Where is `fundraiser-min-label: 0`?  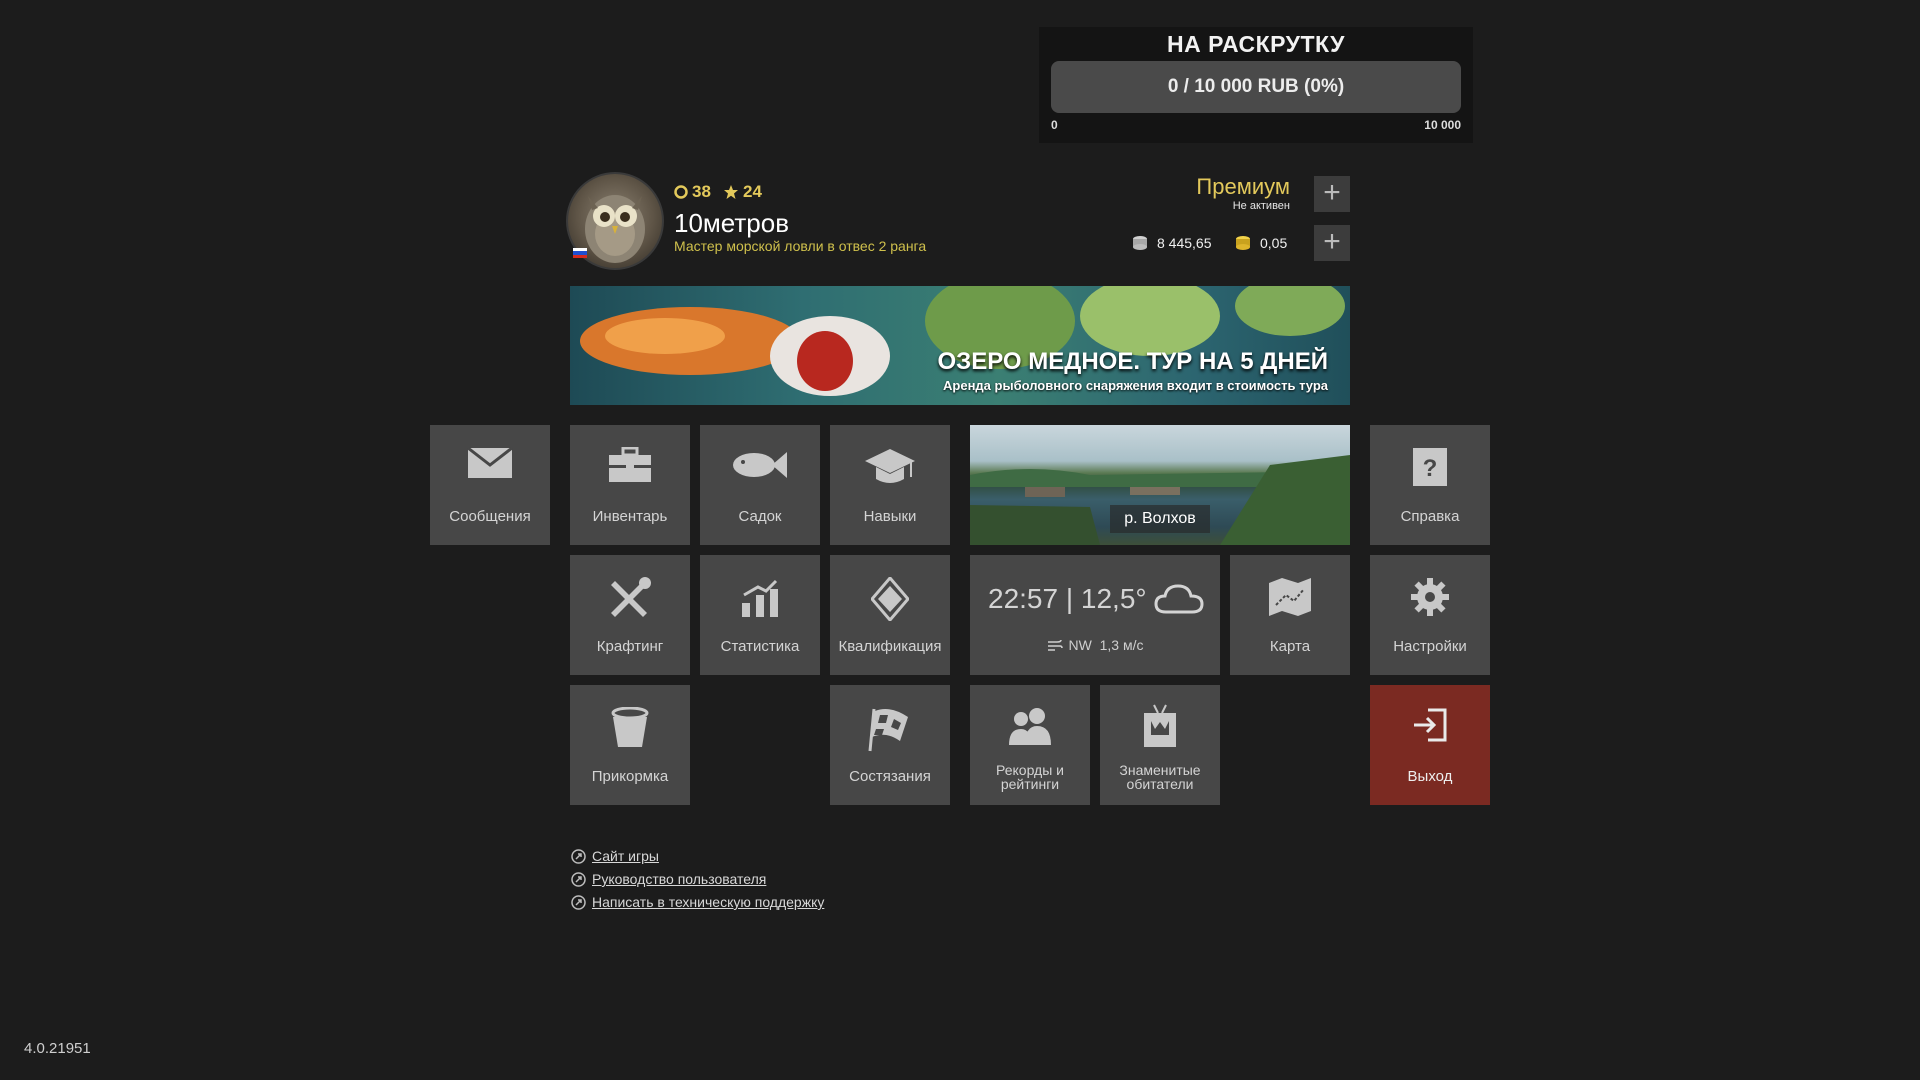
fundraiser-min-label: 0 is located at coordinates (1054, 125).